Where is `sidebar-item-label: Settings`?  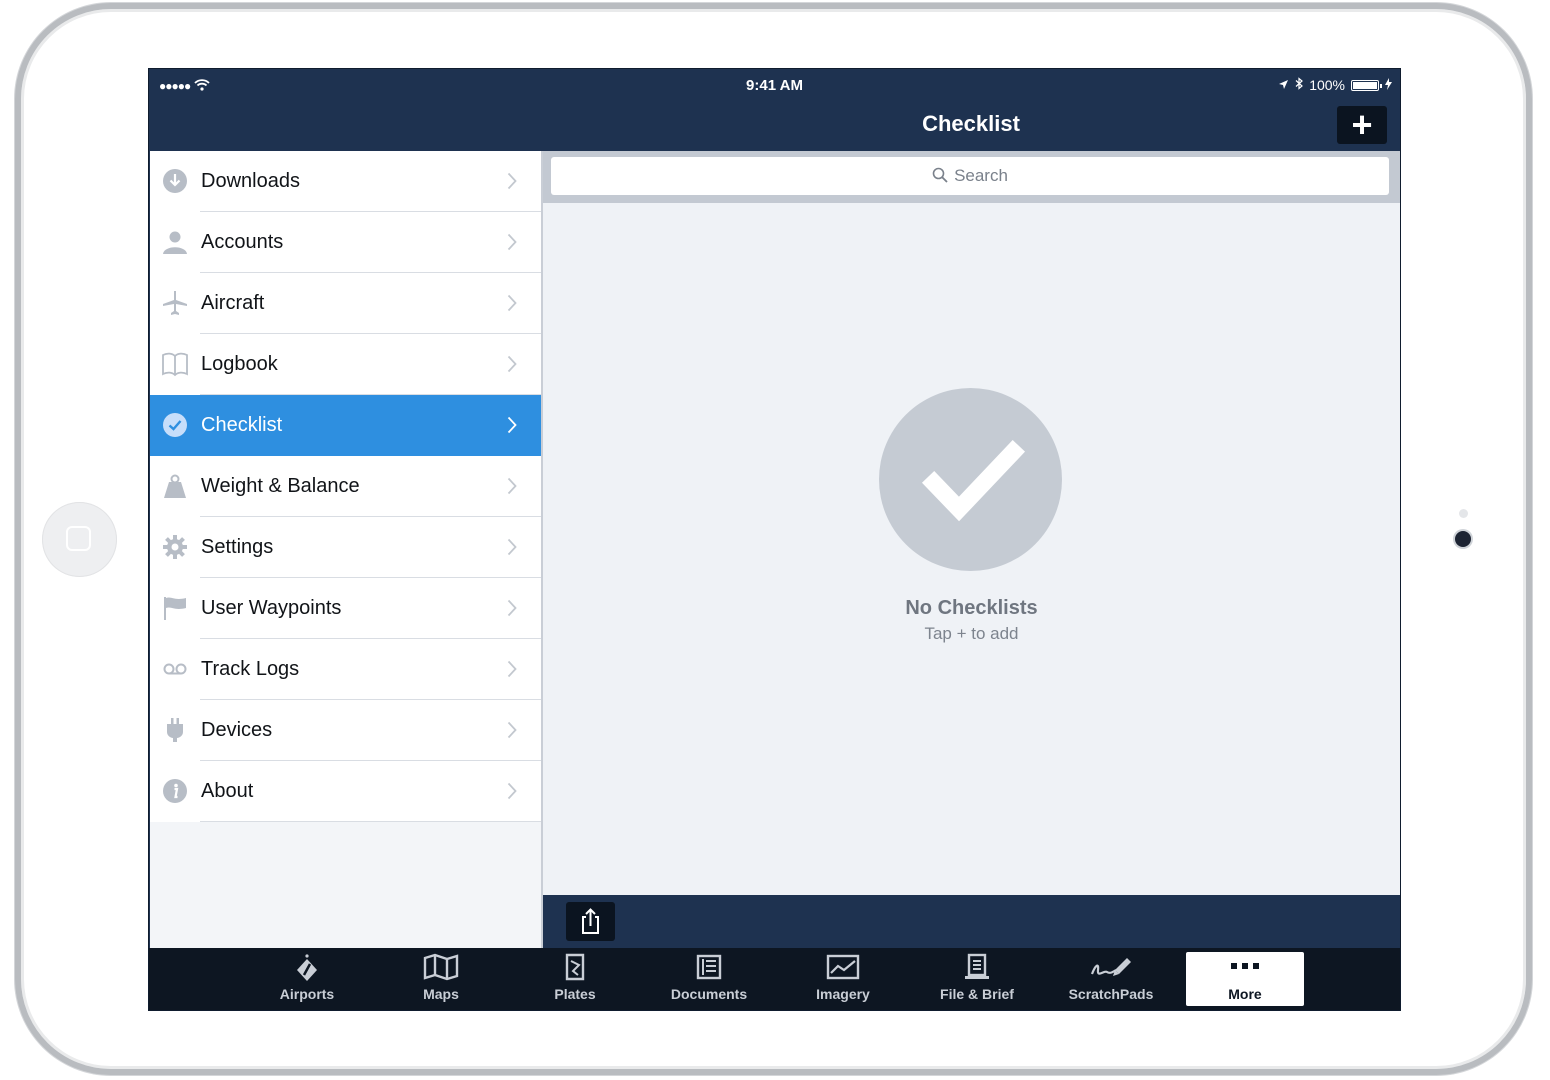
sidebar-item-label: Settings is located at coordinates (237, 547).